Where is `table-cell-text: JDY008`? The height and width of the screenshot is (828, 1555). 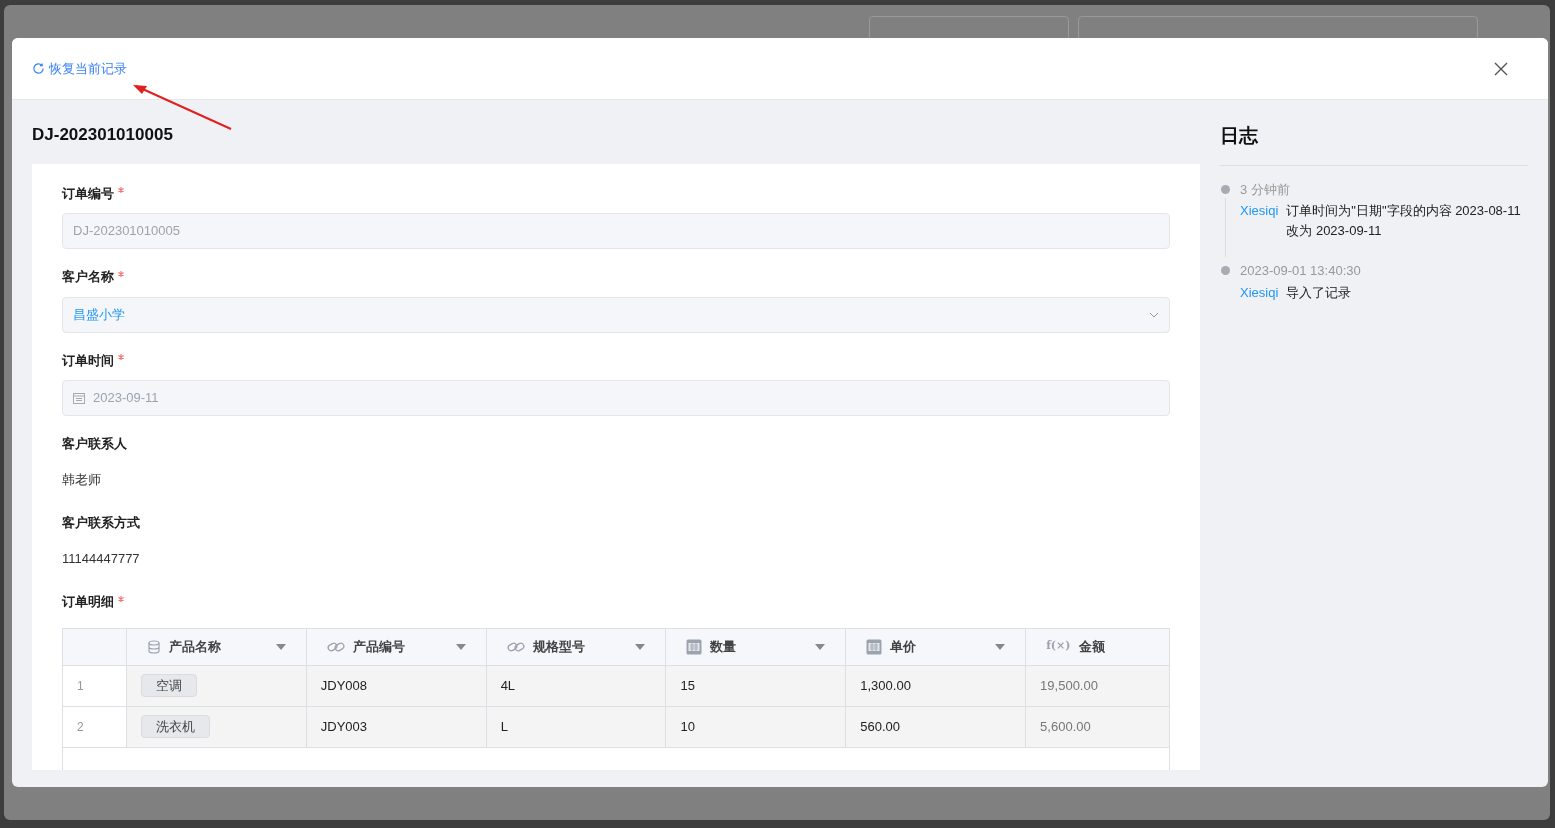
table-cell-text: JDY008 is located at coordinates (344, 685).